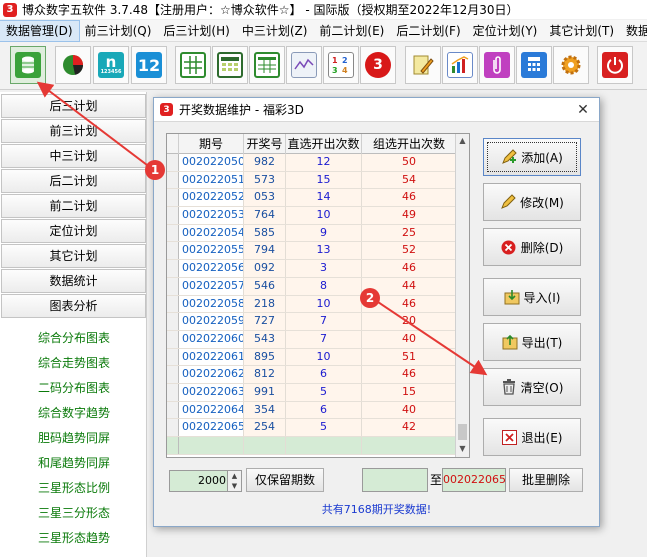 This screenshot has height=557, width=647. What do you see at coordinates (73, 256) in the screenshot?
I see `sidebar-item-other: 其它计划` at bounding box center [73, 256].